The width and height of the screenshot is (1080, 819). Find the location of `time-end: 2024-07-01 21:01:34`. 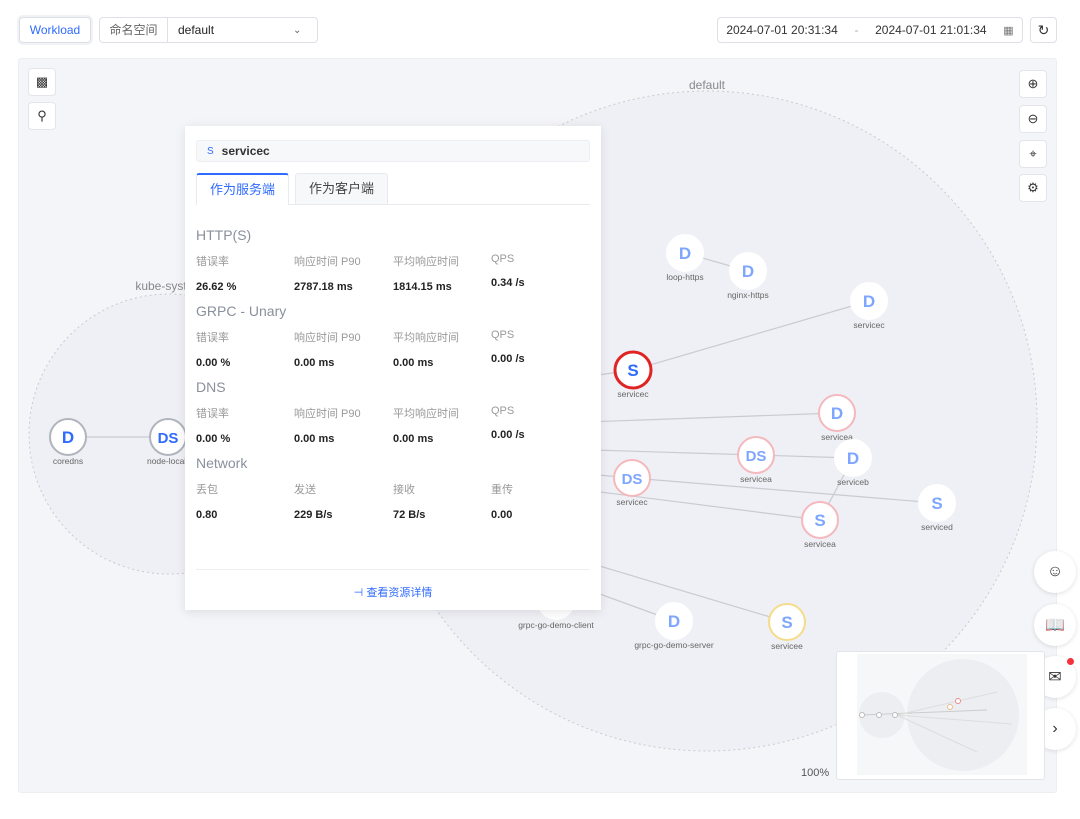

time-end: 2024-07-01 21:01:34 is located at coordinates (931, 30).